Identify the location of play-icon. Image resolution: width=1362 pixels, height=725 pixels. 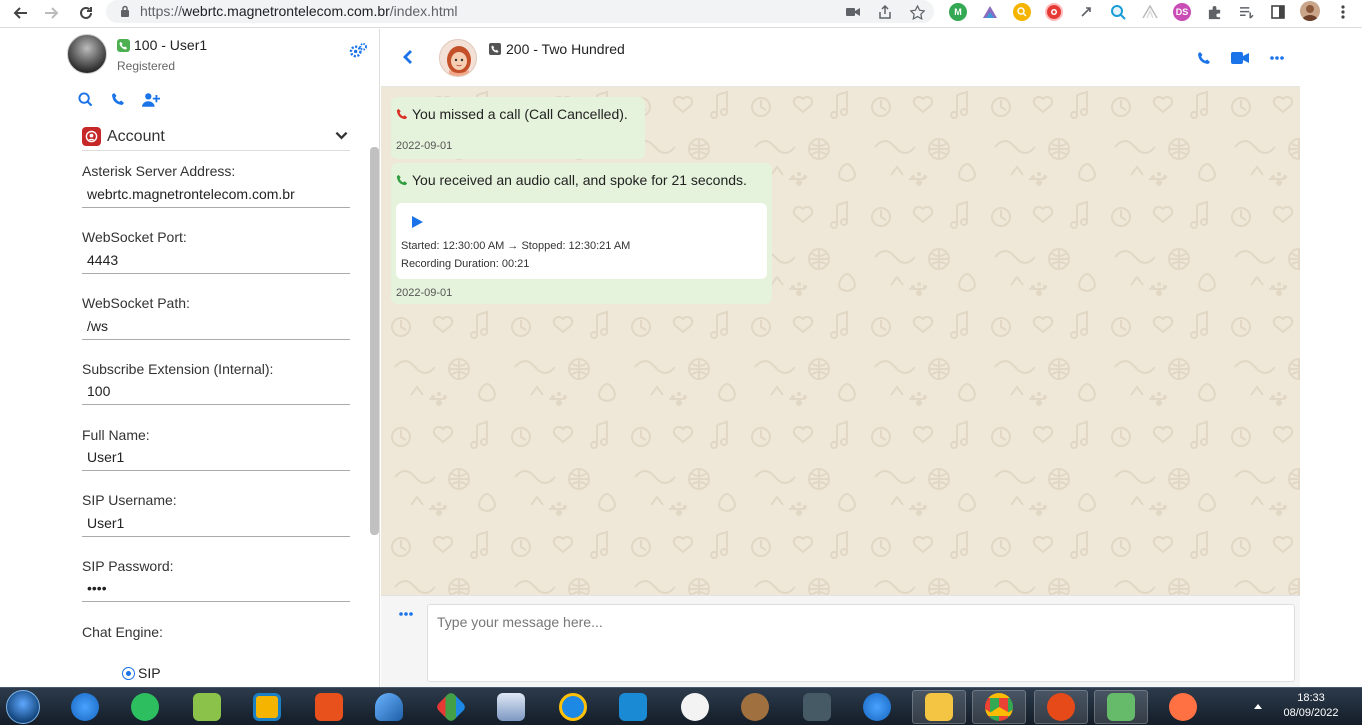
(417, 222).